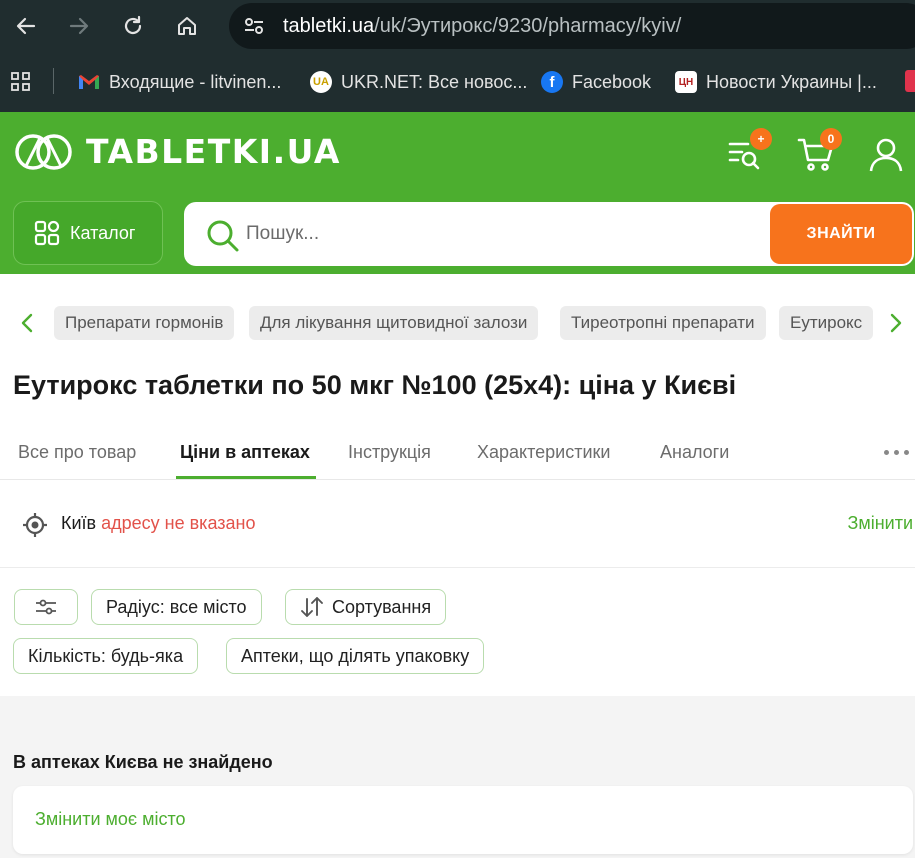 The image size is (915, 858). Describe the element at coordinates (35, 525) in the screenshot. I see `location-target-icon` at that location.